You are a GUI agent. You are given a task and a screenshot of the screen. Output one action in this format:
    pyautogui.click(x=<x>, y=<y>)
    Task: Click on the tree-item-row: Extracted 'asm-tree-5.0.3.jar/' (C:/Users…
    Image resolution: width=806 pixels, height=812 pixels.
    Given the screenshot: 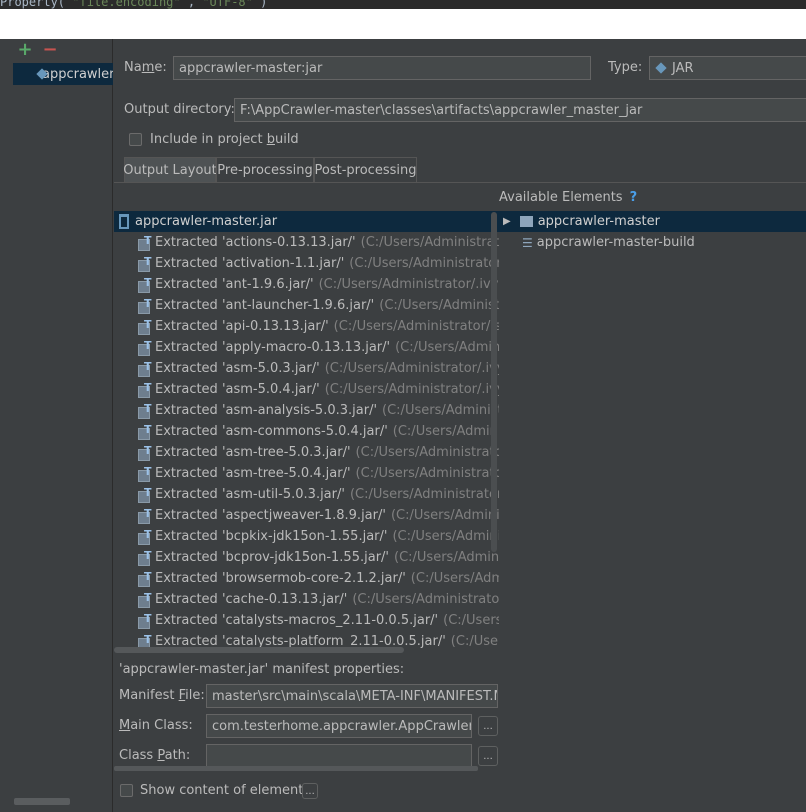 What is the action you would take?
    pyautogui.click(x=306, y=452)
    